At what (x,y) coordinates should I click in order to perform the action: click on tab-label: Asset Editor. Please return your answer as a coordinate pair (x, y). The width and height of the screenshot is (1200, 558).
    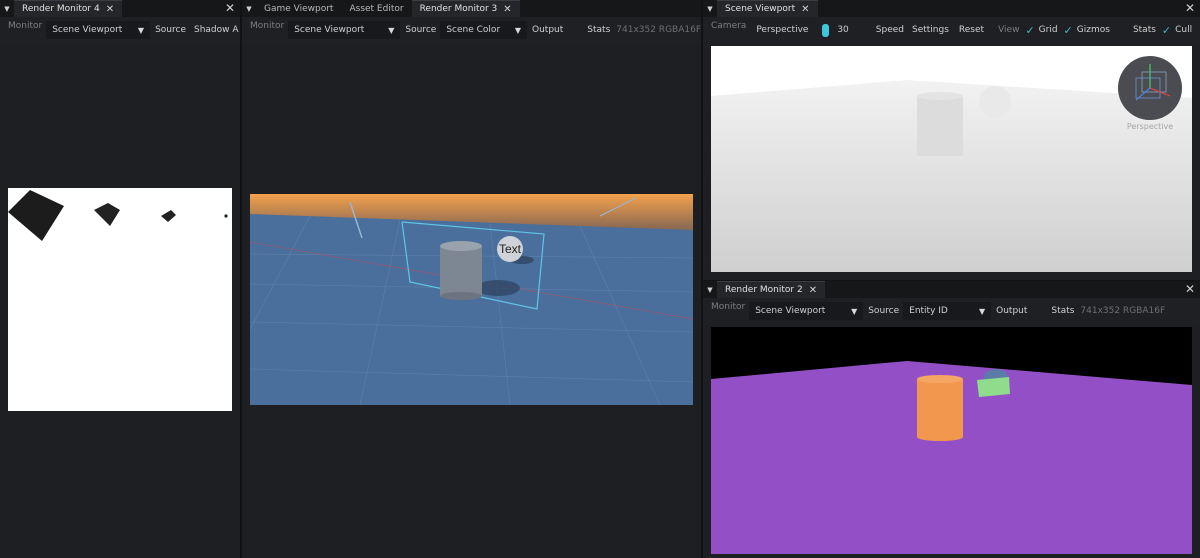
    Looking at the image, I should click on (376, 8).